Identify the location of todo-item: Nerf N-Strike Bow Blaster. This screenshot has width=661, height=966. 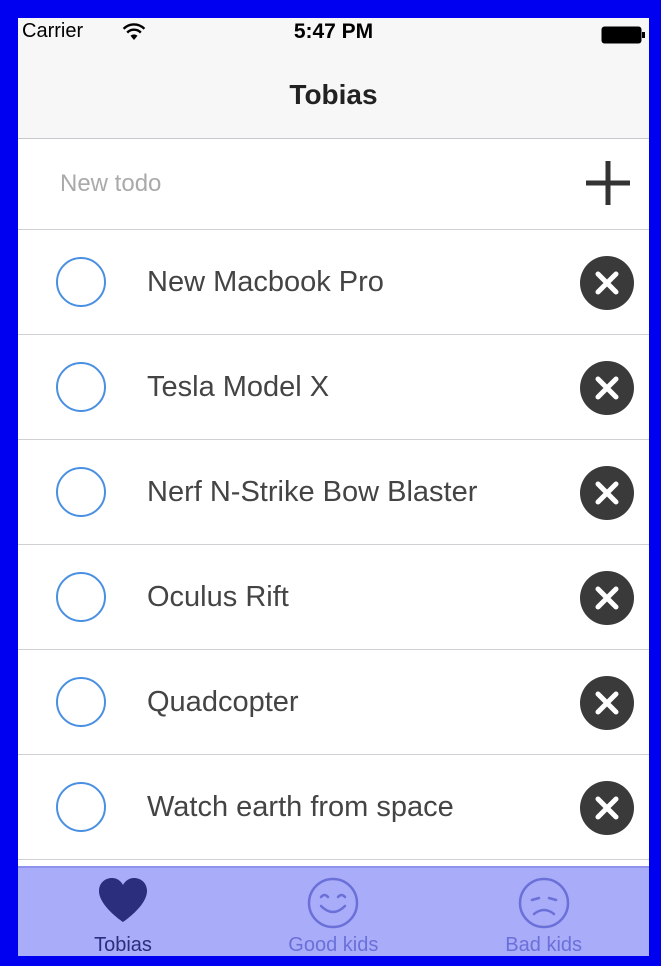
(333, 492).